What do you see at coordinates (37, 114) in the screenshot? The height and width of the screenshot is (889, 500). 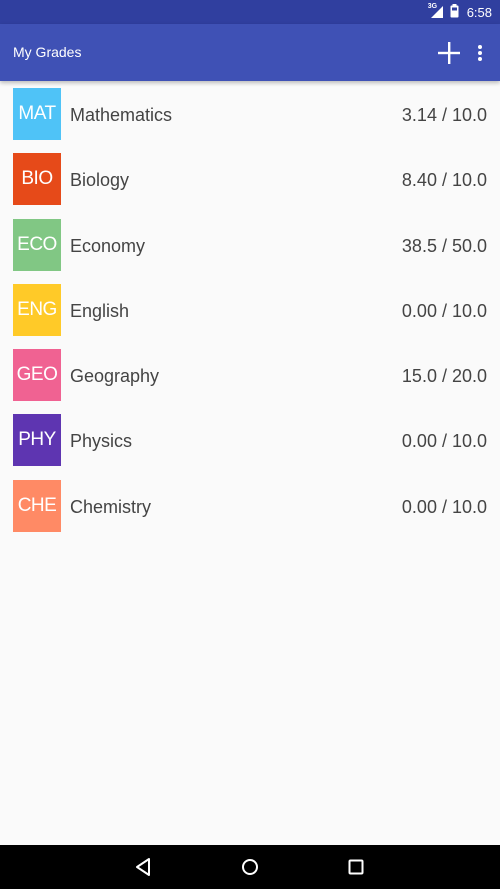 I see `subject-badge: MAT` at bounding box center [37, 114].